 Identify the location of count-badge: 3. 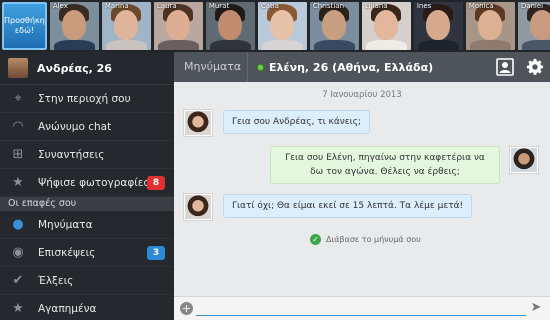
(156, 253).